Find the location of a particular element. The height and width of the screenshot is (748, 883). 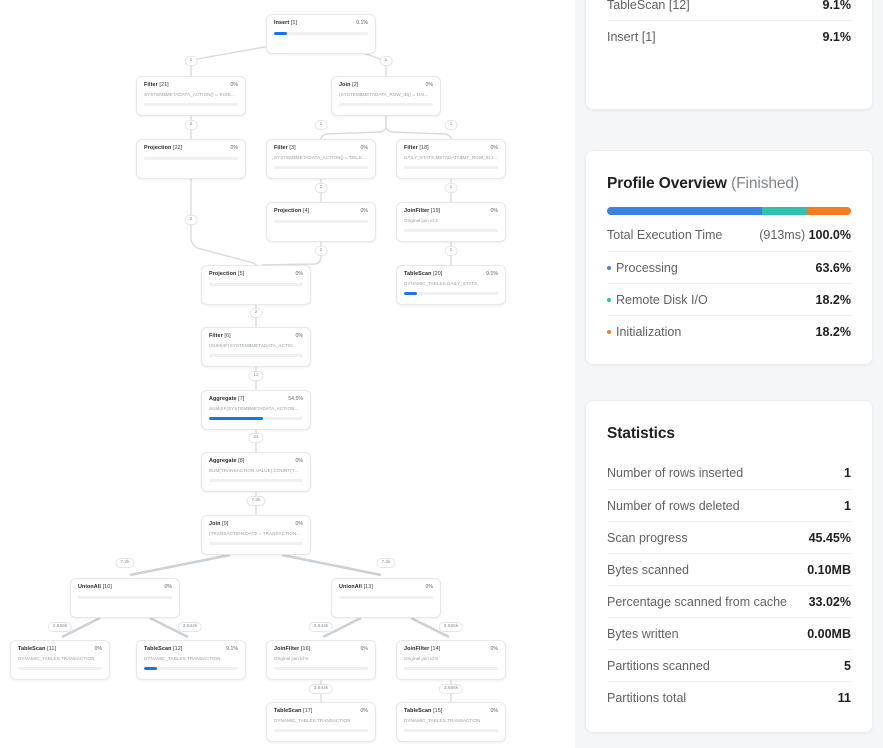

statistic-row: Number of rows deleted 1 is located at coordinates (729, 505).